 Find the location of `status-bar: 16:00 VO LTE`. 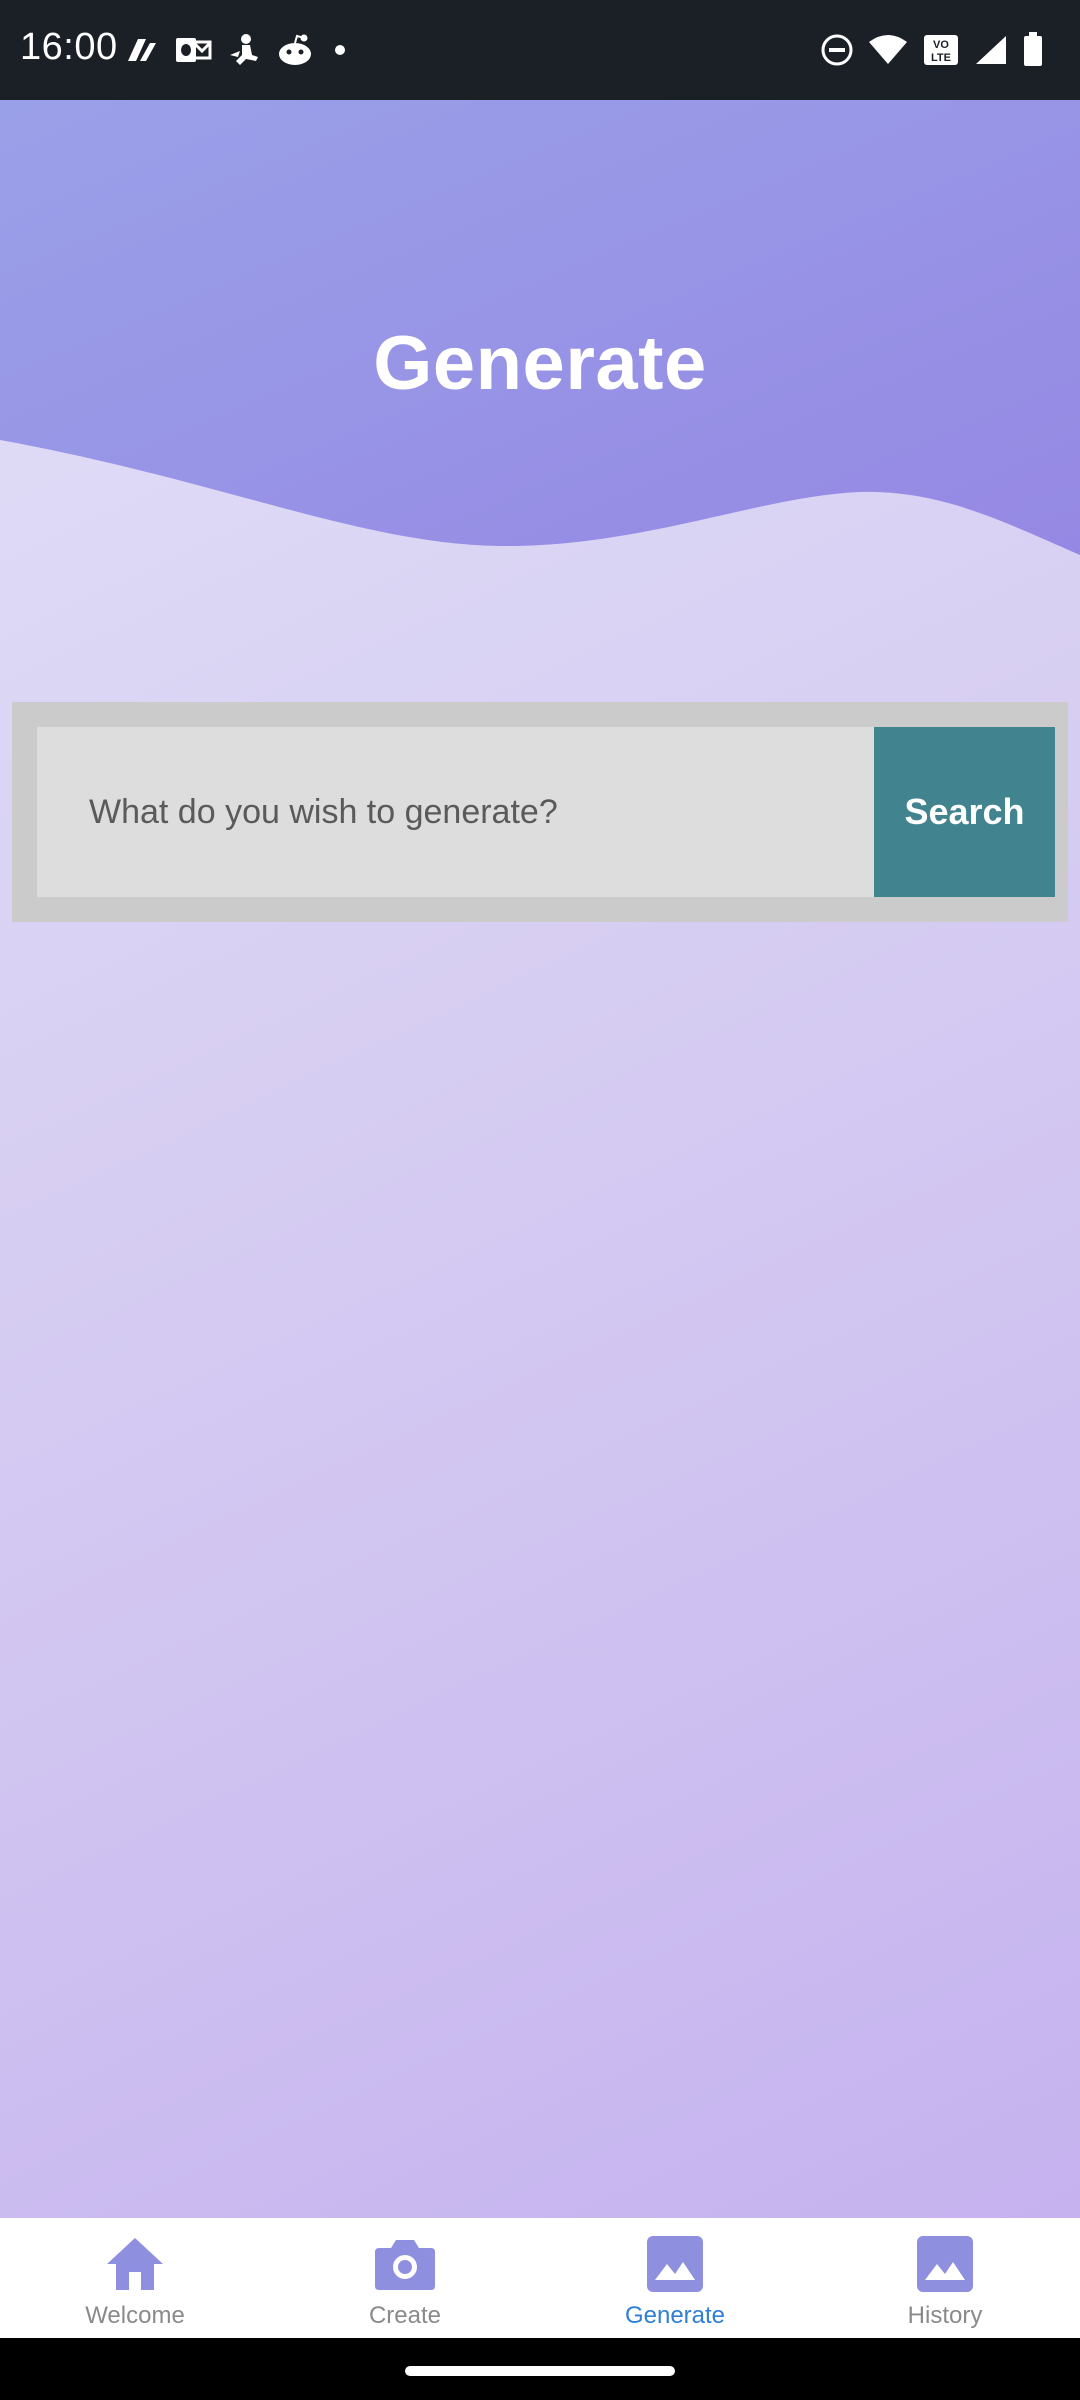

status-bar: 16:00 VO LTE is located at coordinates (540, 50).